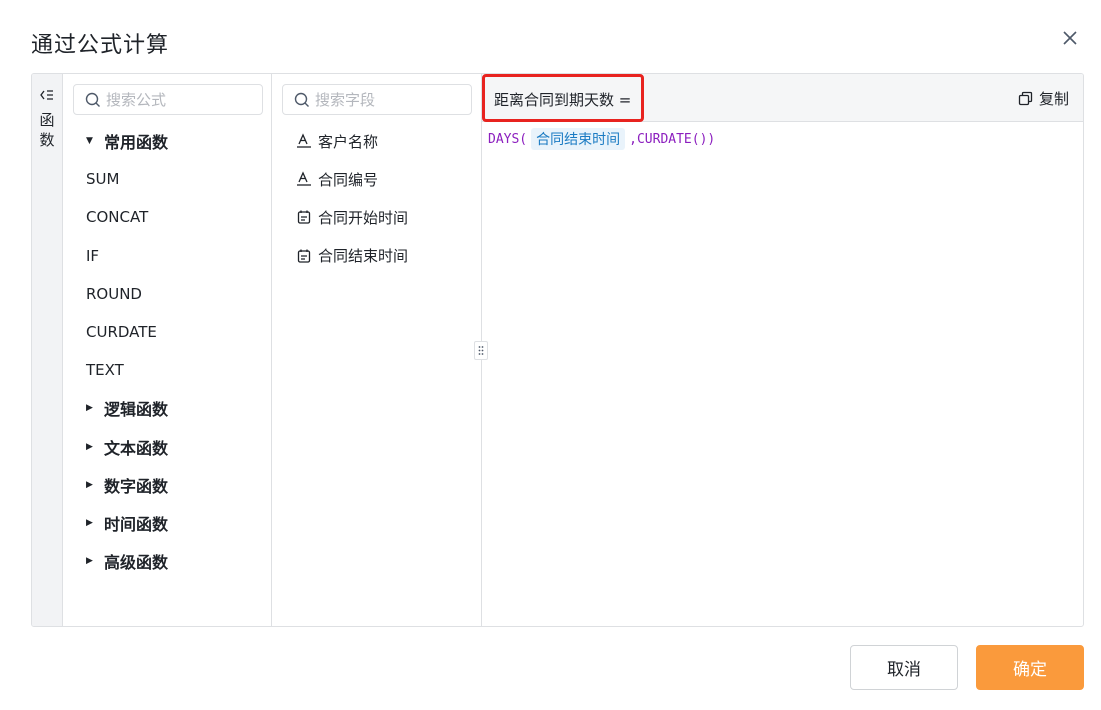 The width and height of the screenshot is (1101, 710). I want to click on function-group-common: ▼ 常用函数, so click(167, 141).